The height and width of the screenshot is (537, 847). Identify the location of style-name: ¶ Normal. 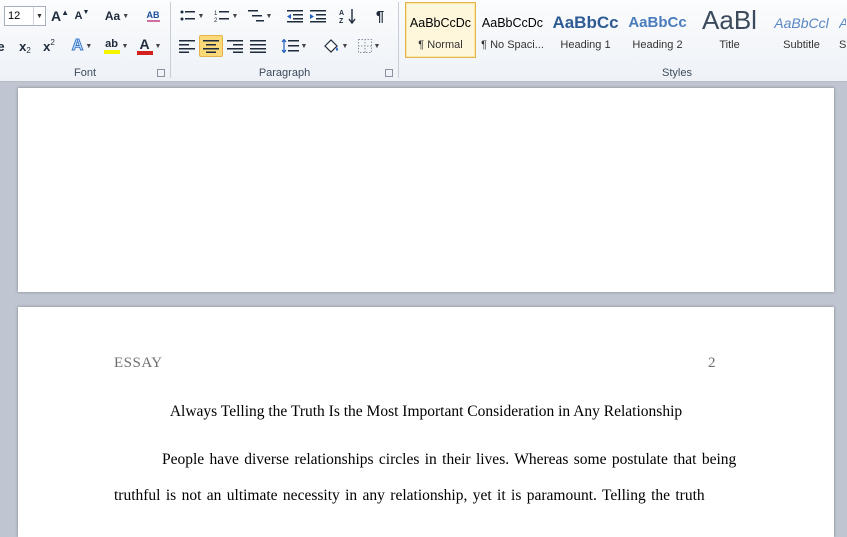
(440, 45).